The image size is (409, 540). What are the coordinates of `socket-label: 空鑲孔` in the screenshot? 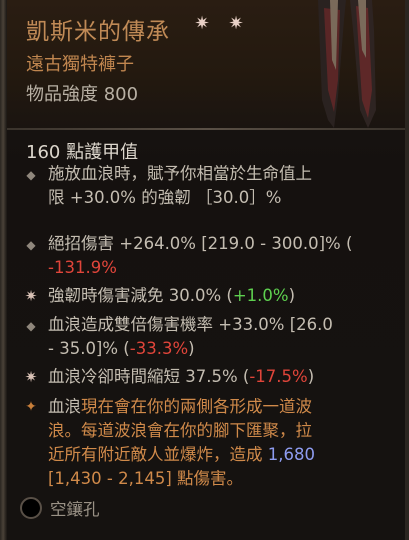 It's located at (75, 509).